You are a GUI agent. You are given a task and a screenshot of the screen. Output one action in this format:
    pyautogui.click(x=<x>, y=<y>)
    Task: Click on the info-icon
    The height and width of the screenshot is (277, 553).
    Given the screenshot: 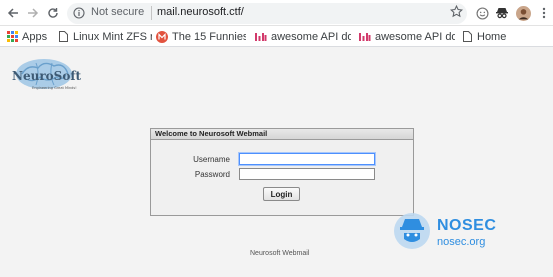 What is the action you would take?
    pyautogui.click(x=79, y=15)
    